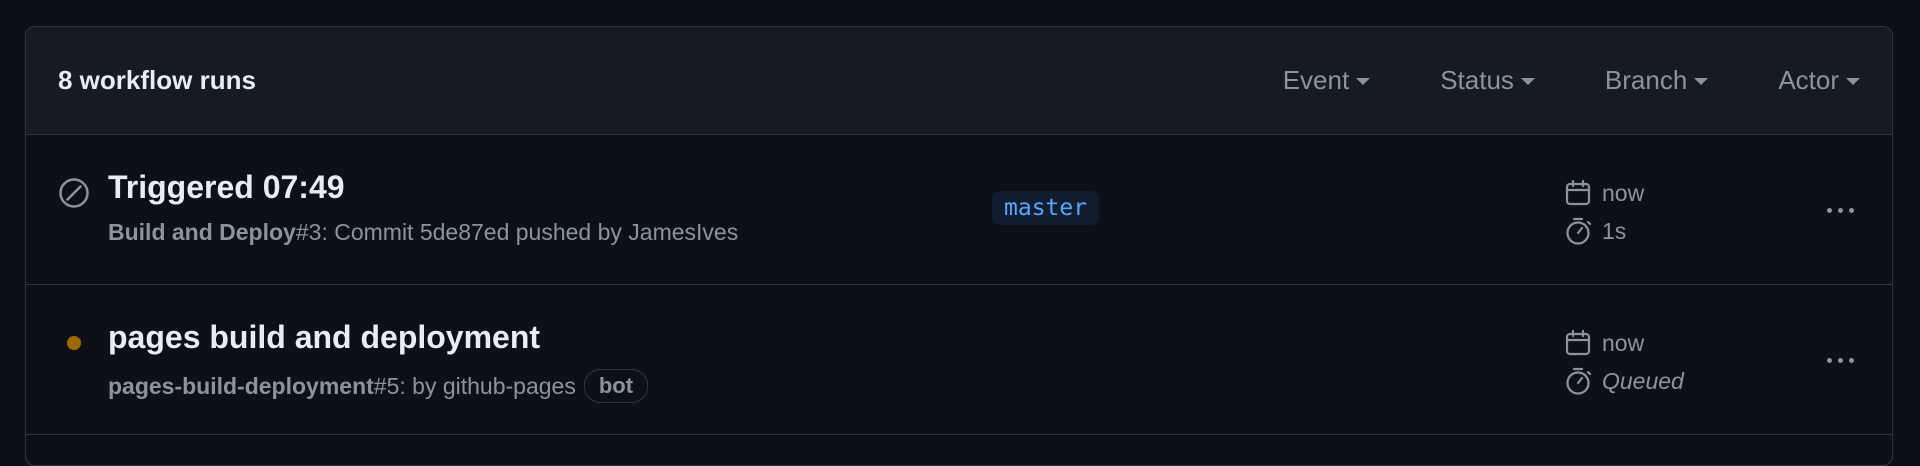  I want to click on workflow-name: pages-build-deployment, so click(241, 385).